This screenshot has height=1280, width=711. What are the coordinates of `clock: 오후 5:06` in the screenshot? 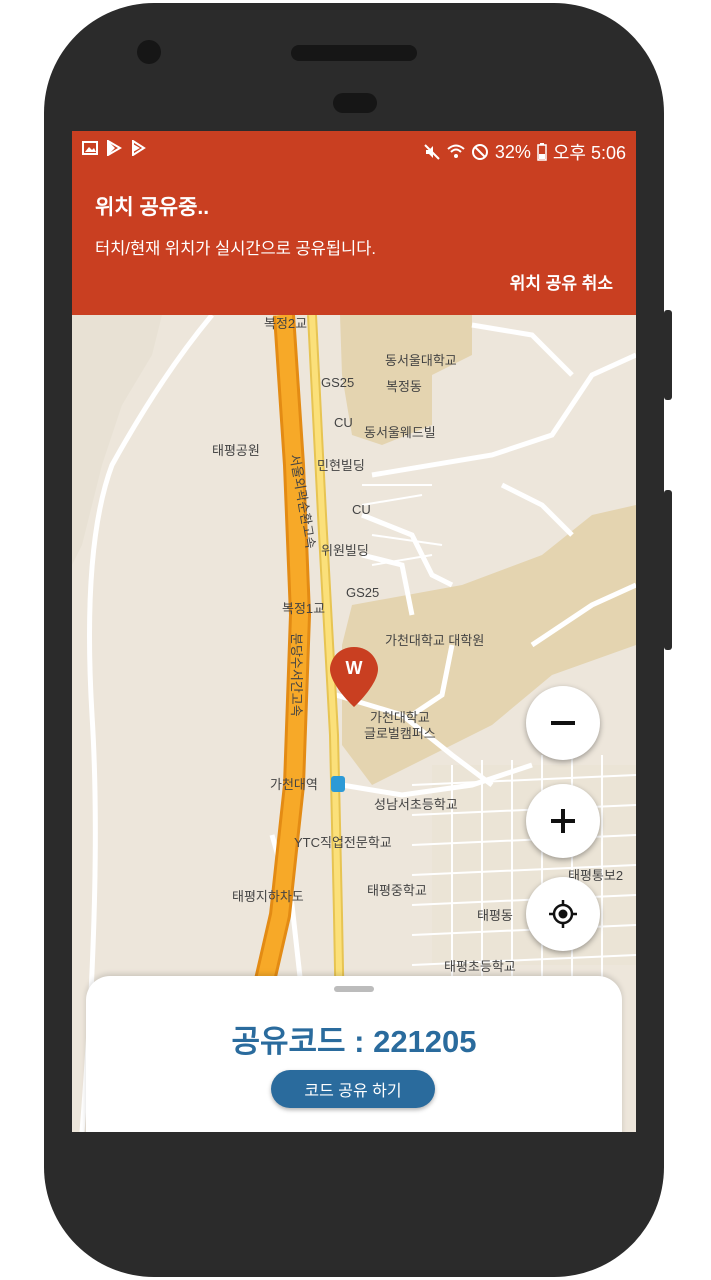 It's located at (589, 153).